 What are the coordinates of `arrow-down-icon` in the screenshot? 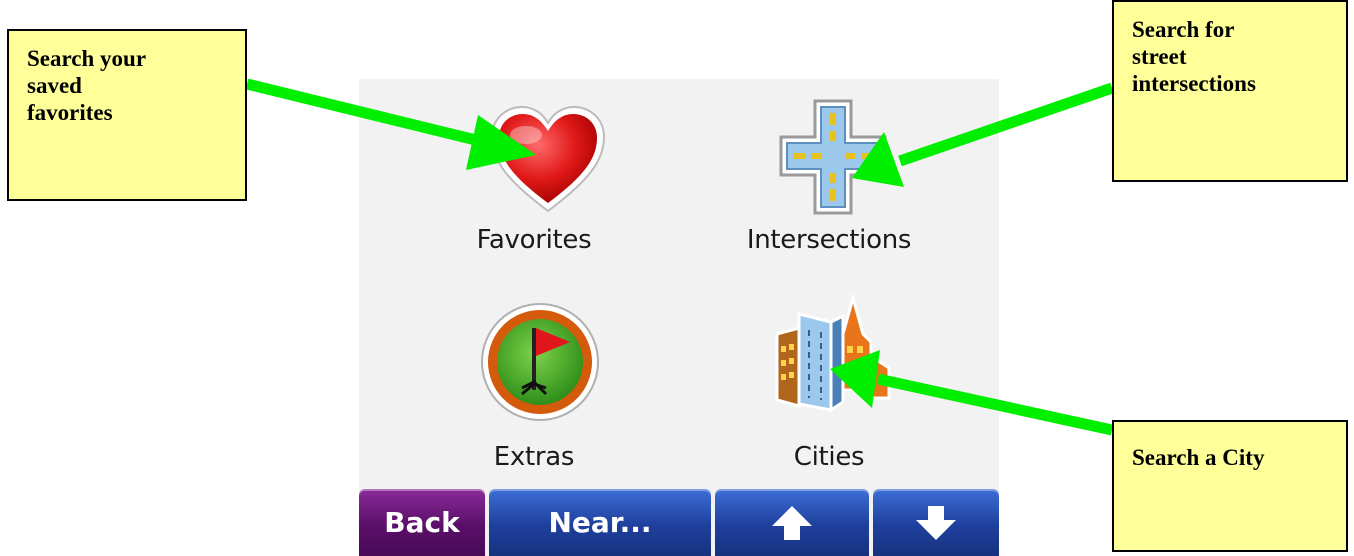 It's located at (936, 522).